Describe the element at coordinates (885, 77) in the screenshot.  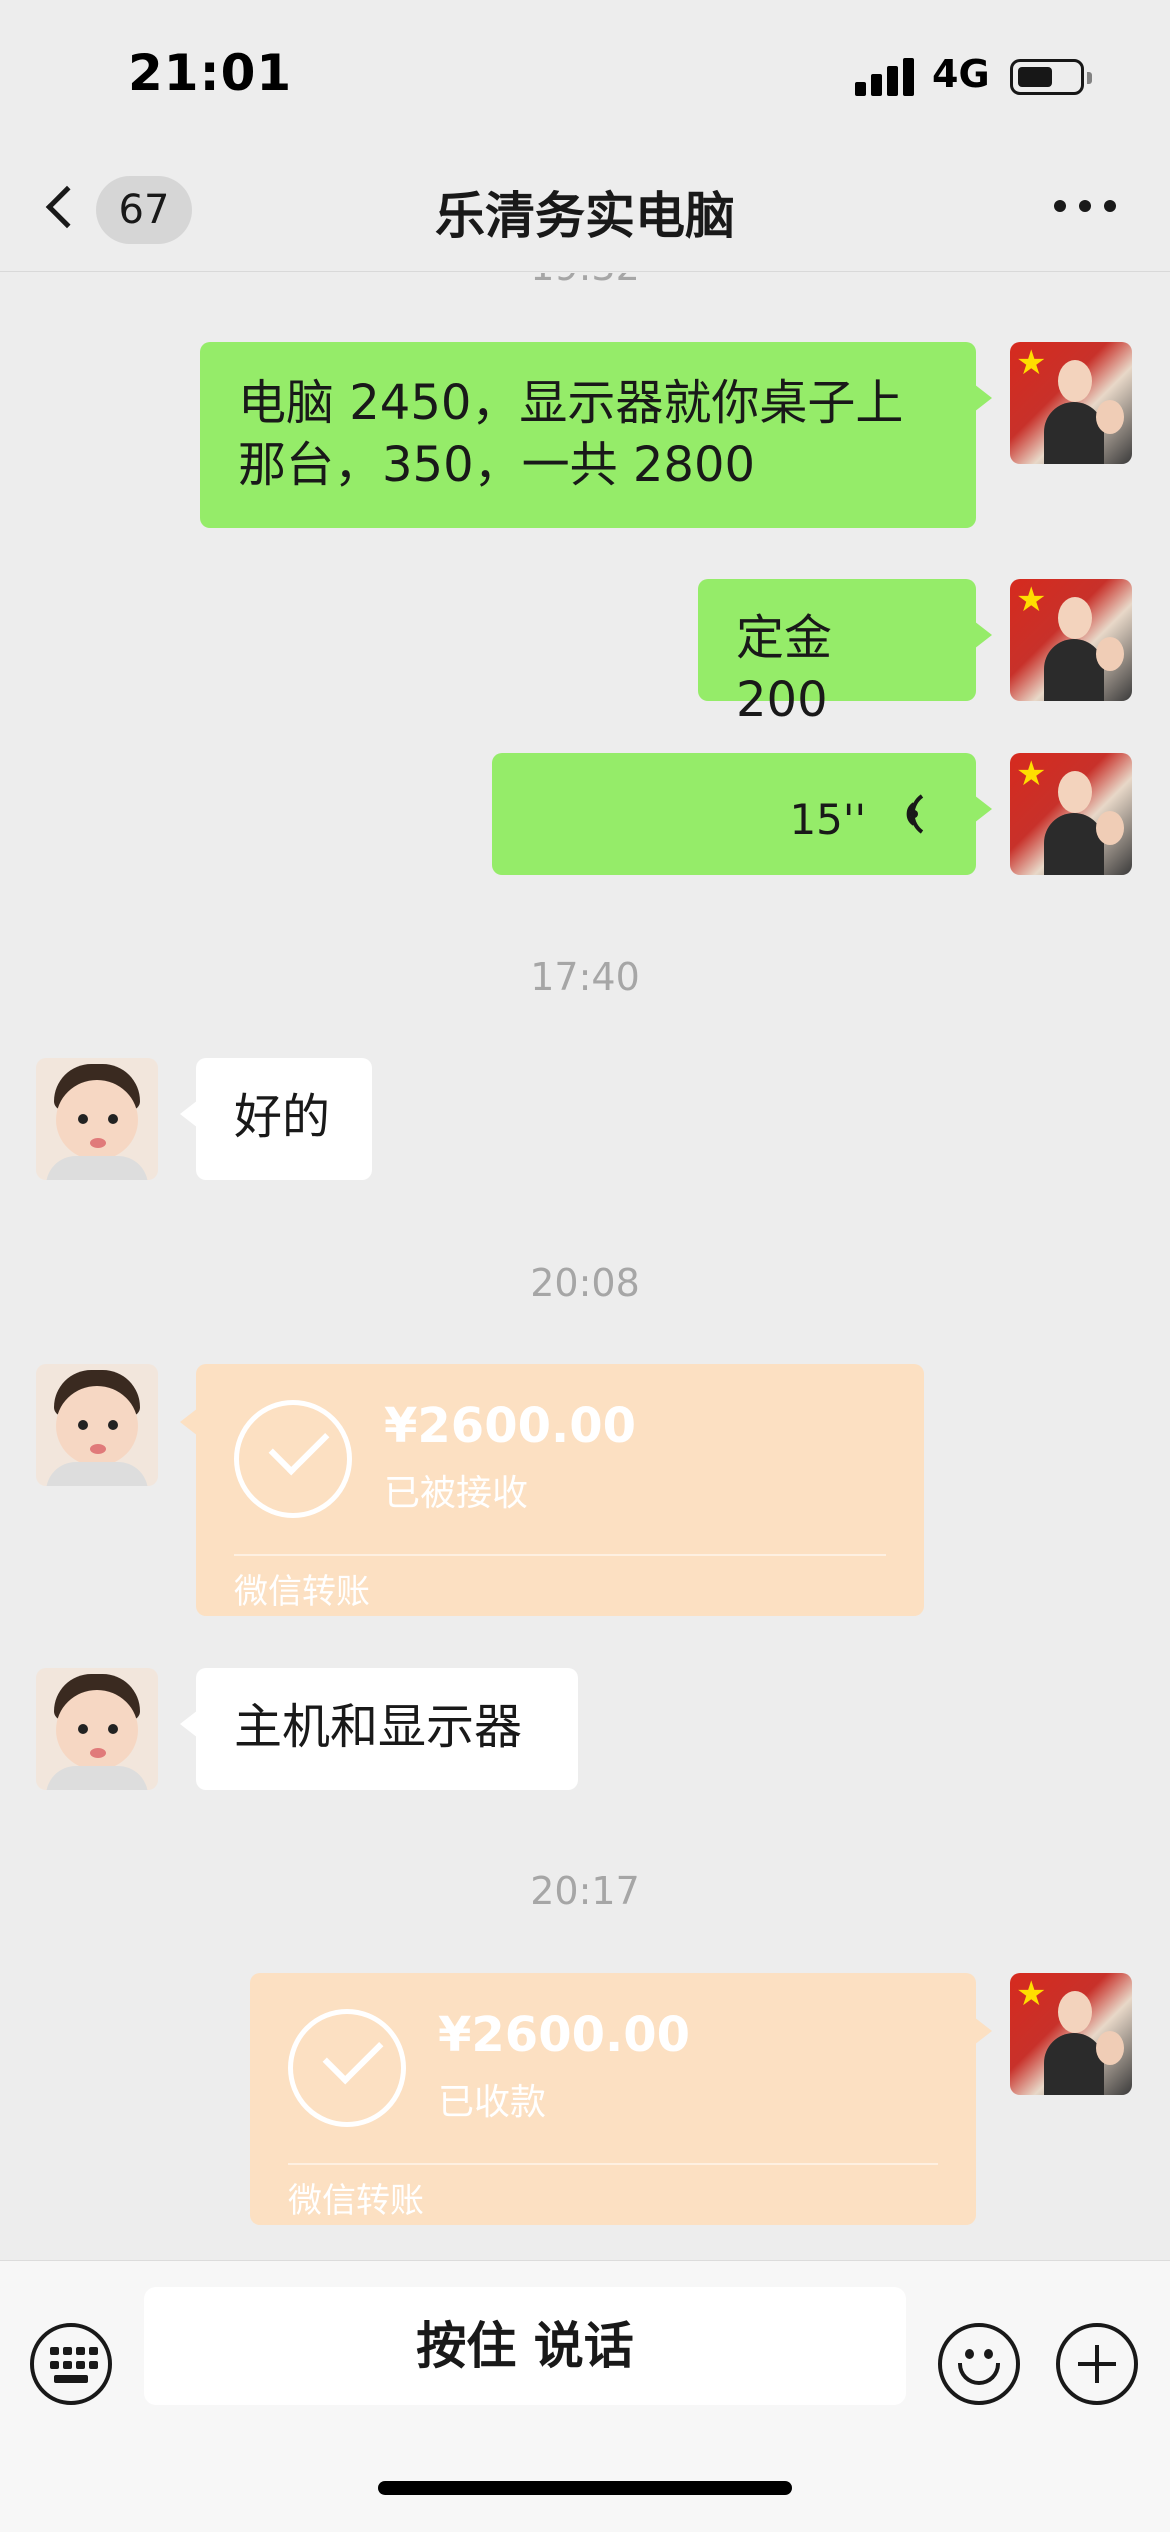
I see `signal-icon` at that location.